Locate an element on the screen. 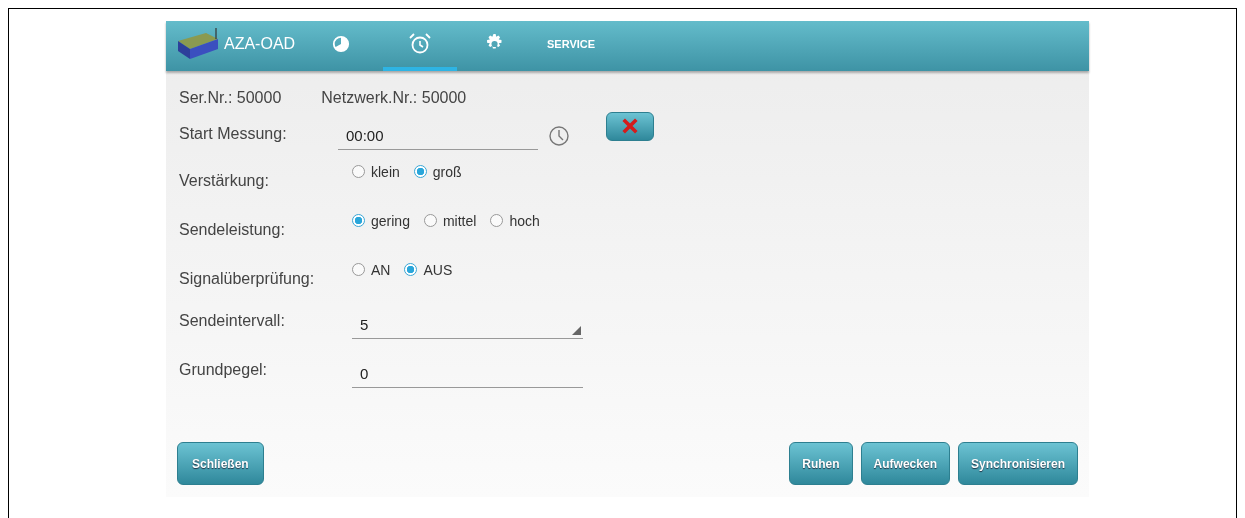  radio-label: gering is located at coordinates (390, 220).